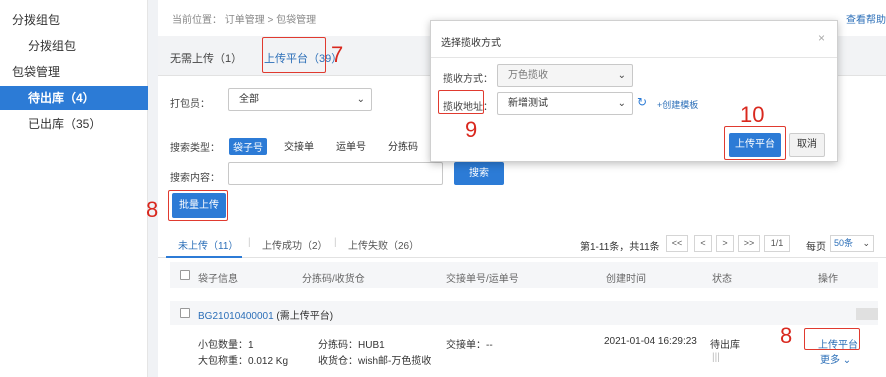  What do you see at coordinates (195, 148) in the screenshot?
I see `search-type-label: 搜索类型：` at bounding box center [195, 148].